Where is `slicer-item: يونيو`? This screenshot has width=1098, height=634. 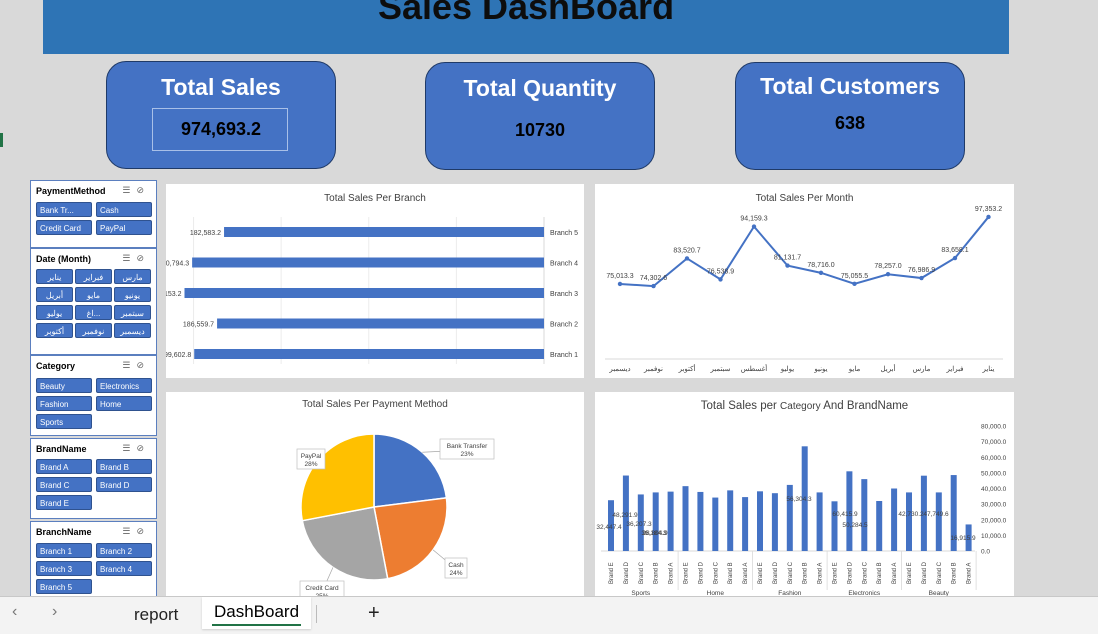 slicer-item: يونيو is located at coordinates (132, 294).